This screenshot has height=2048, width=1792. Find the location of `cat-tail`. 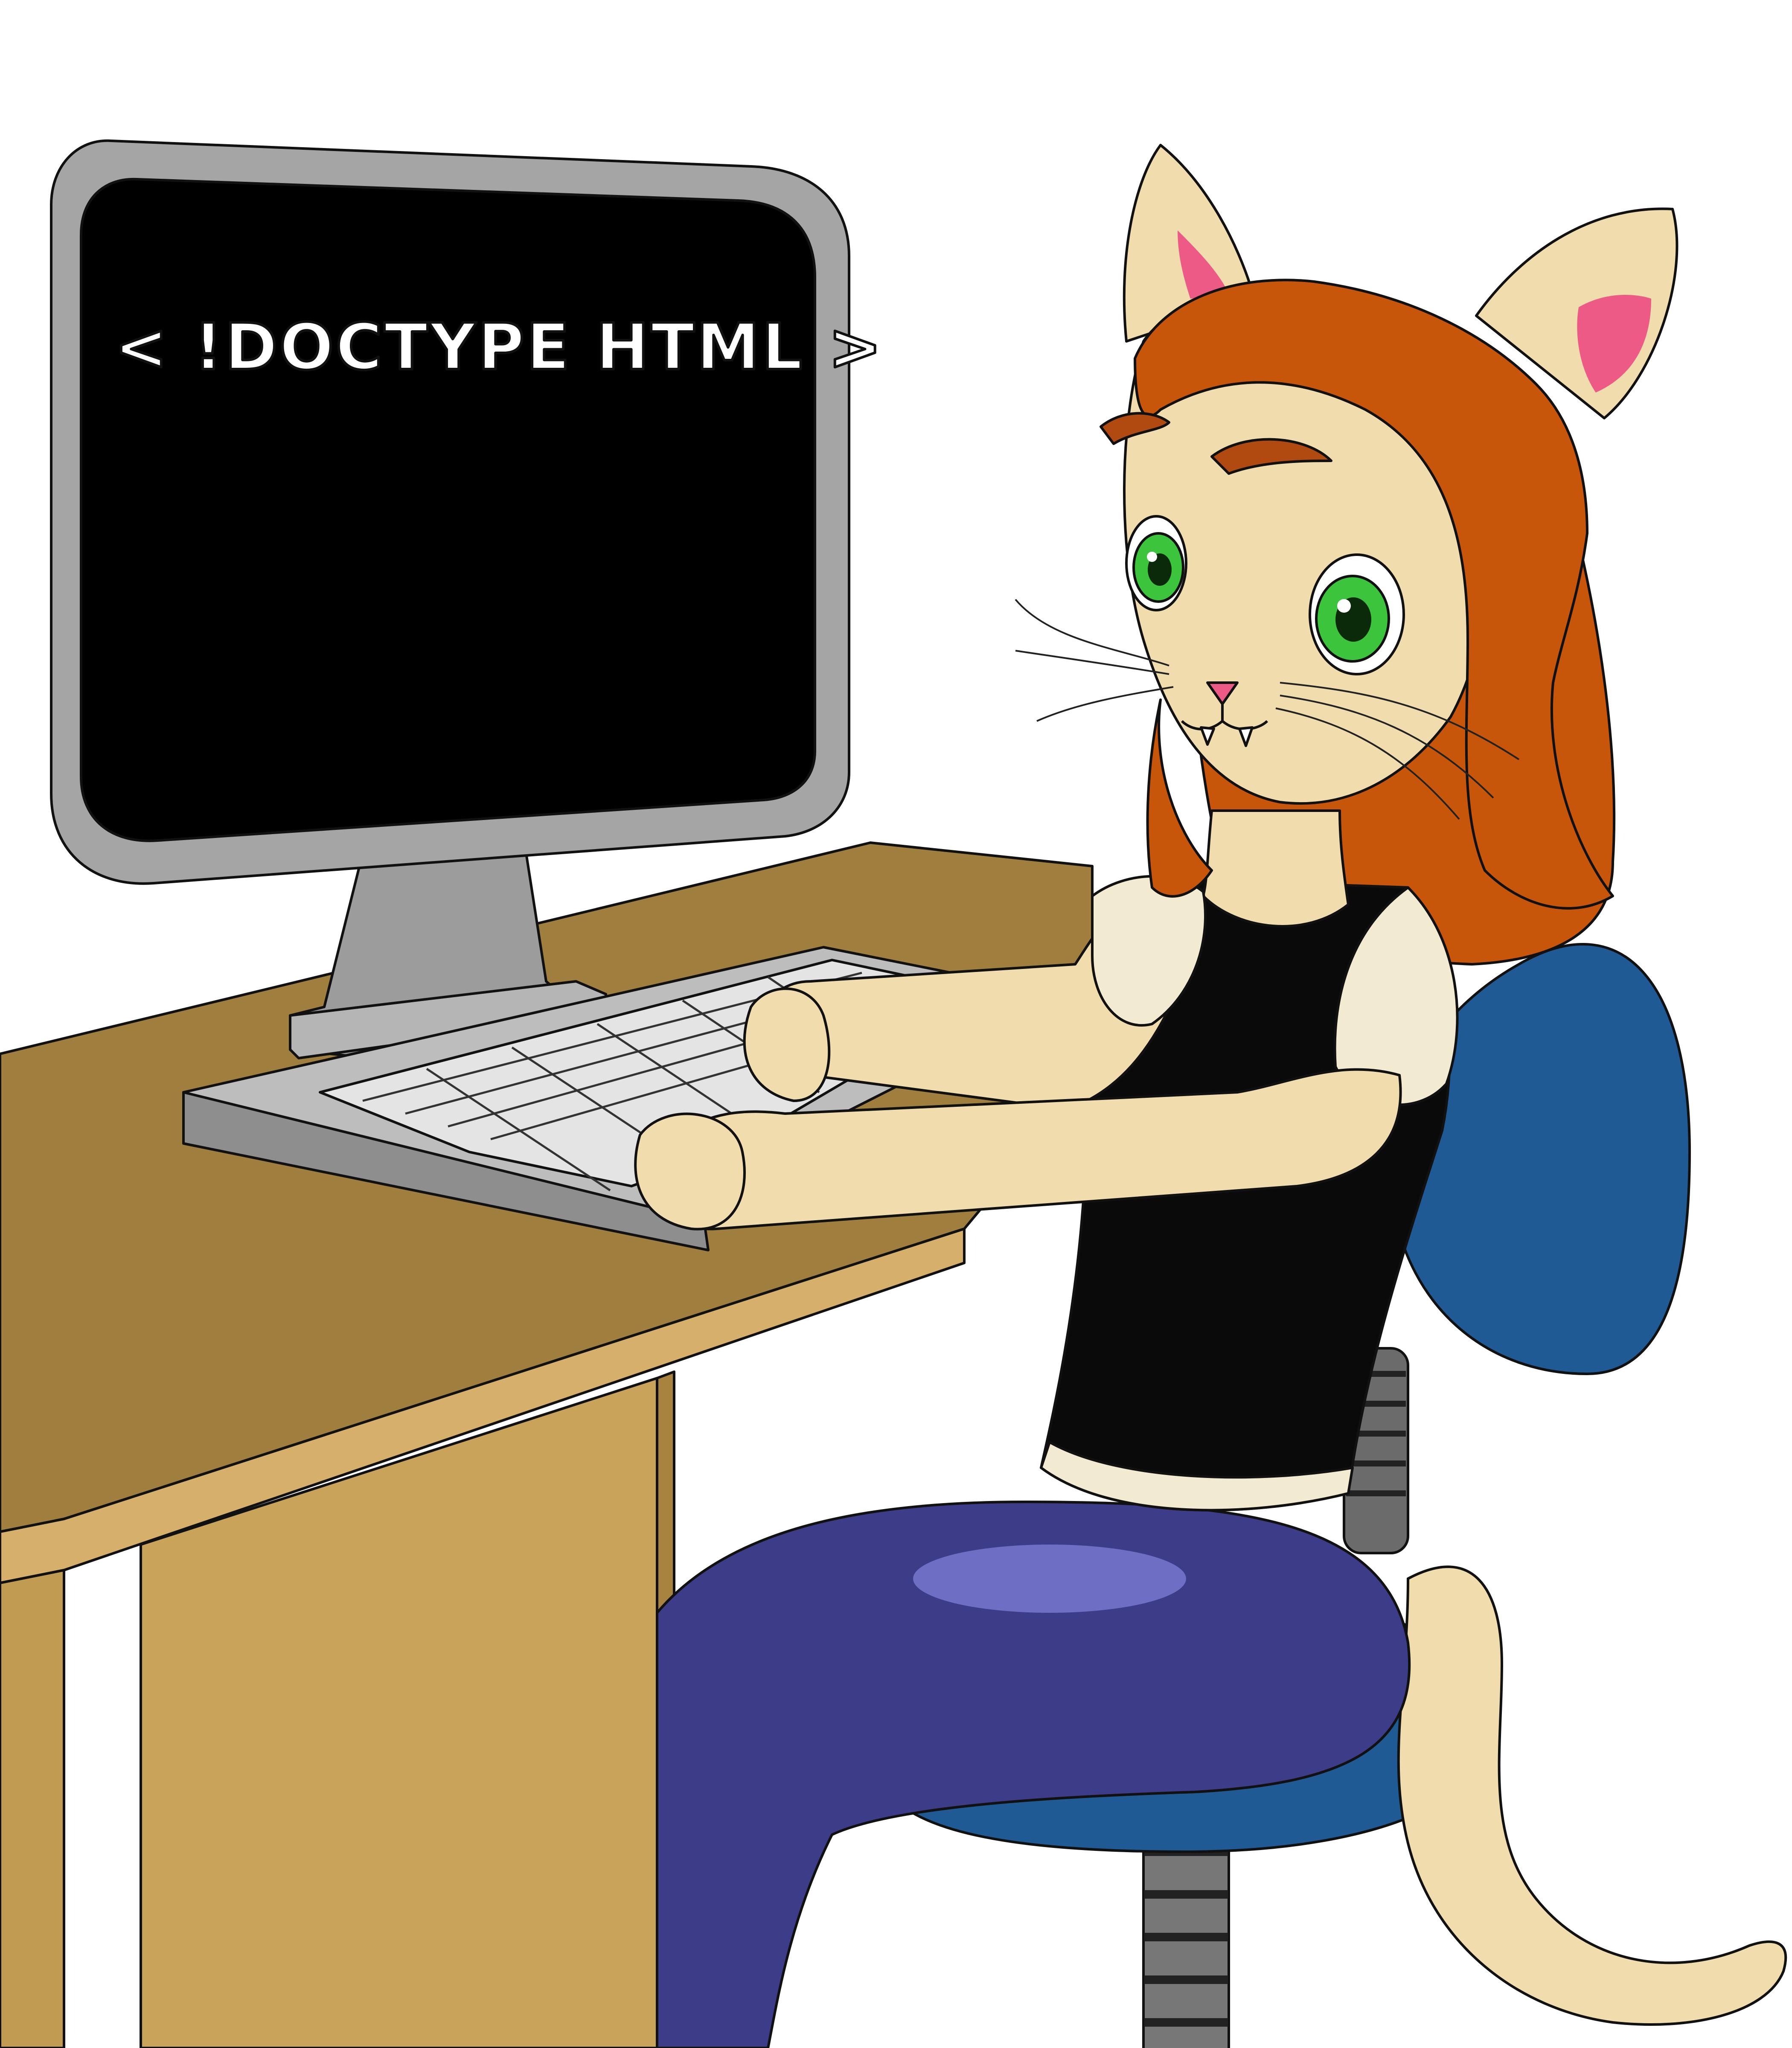

cat-tail is located at coordinates (1592, 1796).